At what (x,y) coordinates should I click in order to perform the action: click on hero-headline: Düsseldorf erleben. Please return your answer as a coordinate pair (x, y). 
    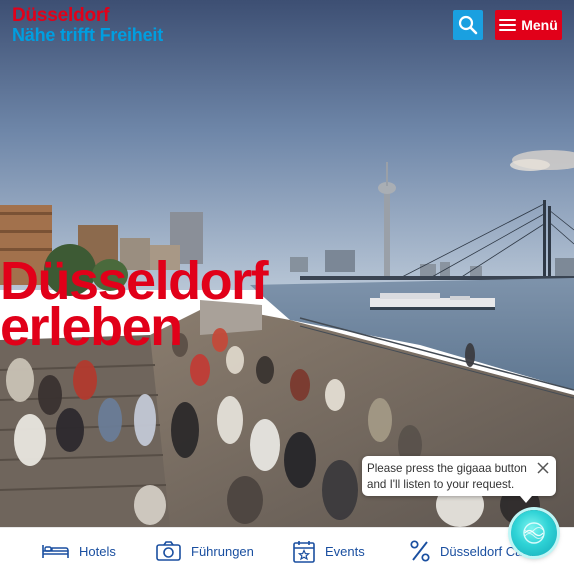
    Looking at the image, I should click on (134, 304).